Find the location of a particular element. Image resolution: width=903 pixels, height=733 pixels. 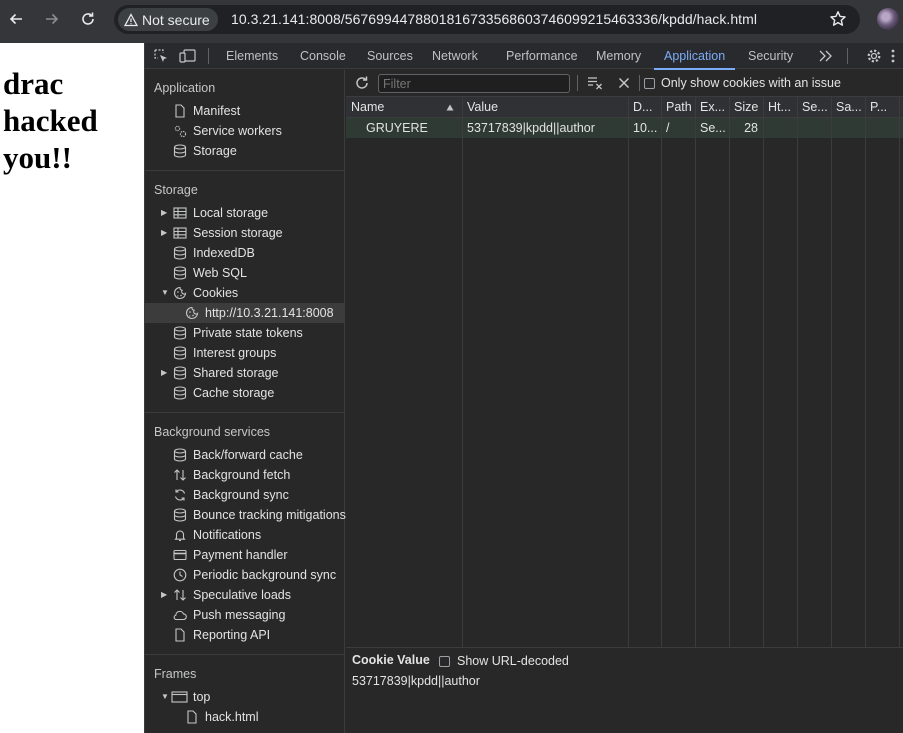

sidebar-divider is located at coordinates (244, 412).